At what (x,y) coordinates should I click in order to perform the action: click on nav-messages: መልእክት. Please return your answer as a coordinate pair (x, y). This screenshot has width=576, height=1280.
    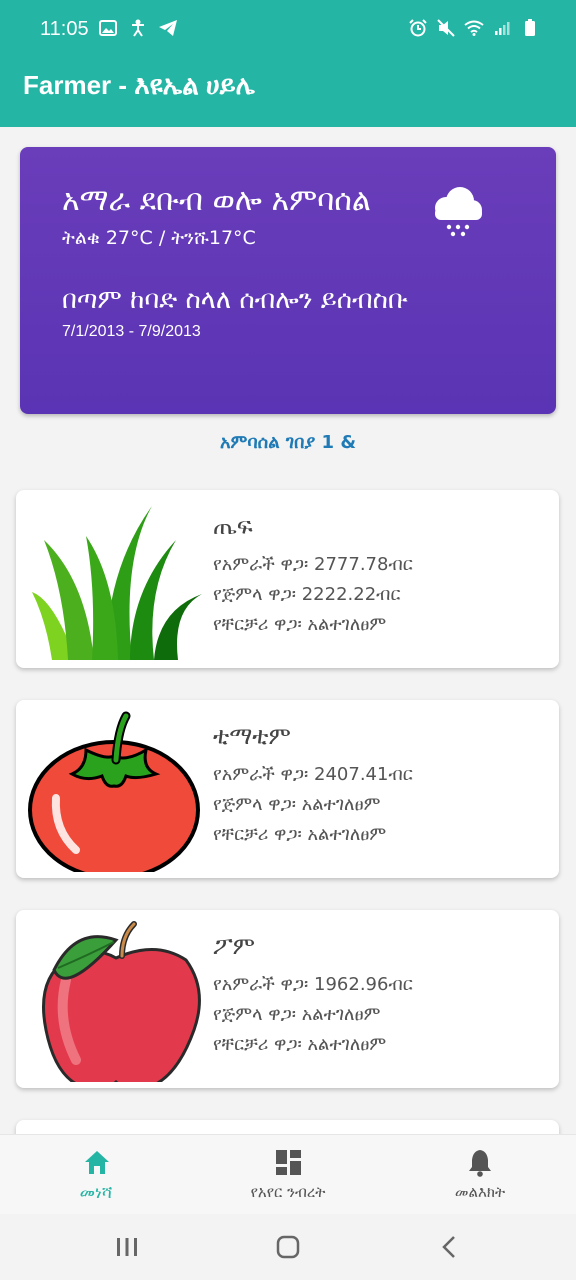
    Looking at the image, I should click on (480, 1175).